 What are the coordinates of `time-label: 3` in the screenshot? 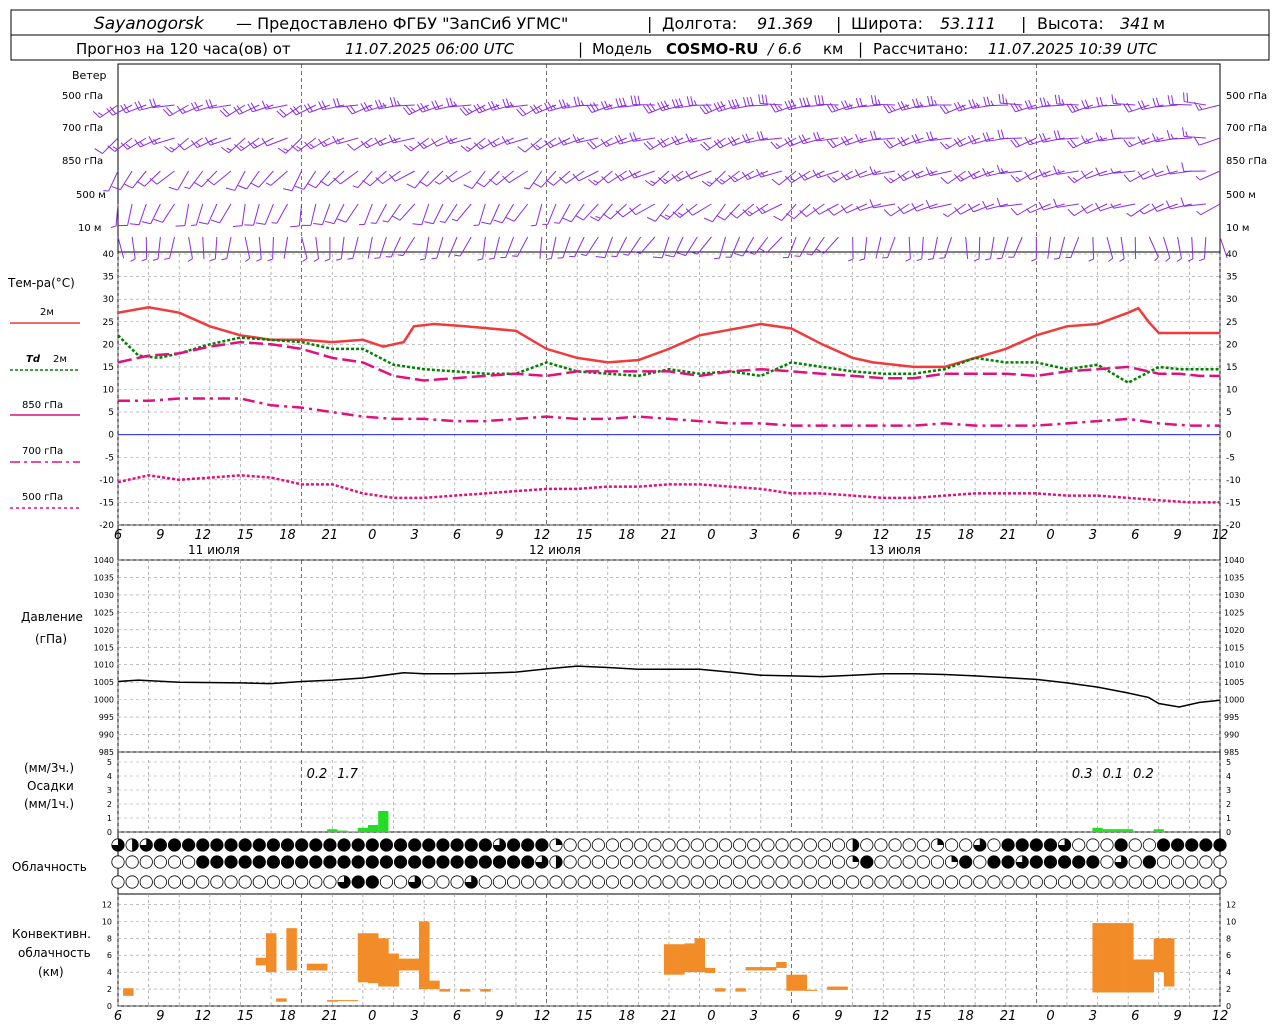 It's located at (1093, 535).